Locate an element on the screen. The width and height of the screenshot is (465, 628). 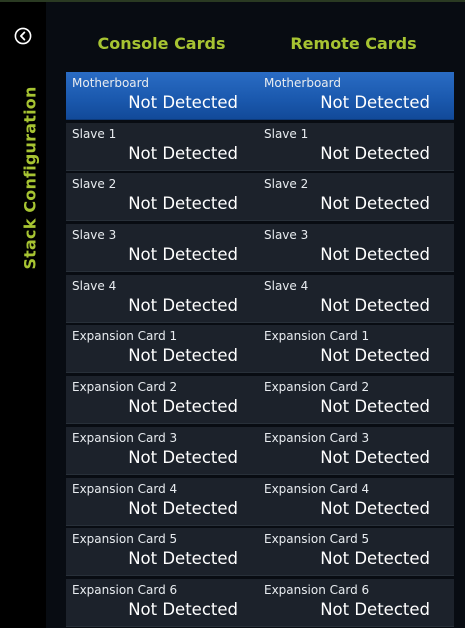
sidebar: Stack Configuration is located at coordinates (23, 315).